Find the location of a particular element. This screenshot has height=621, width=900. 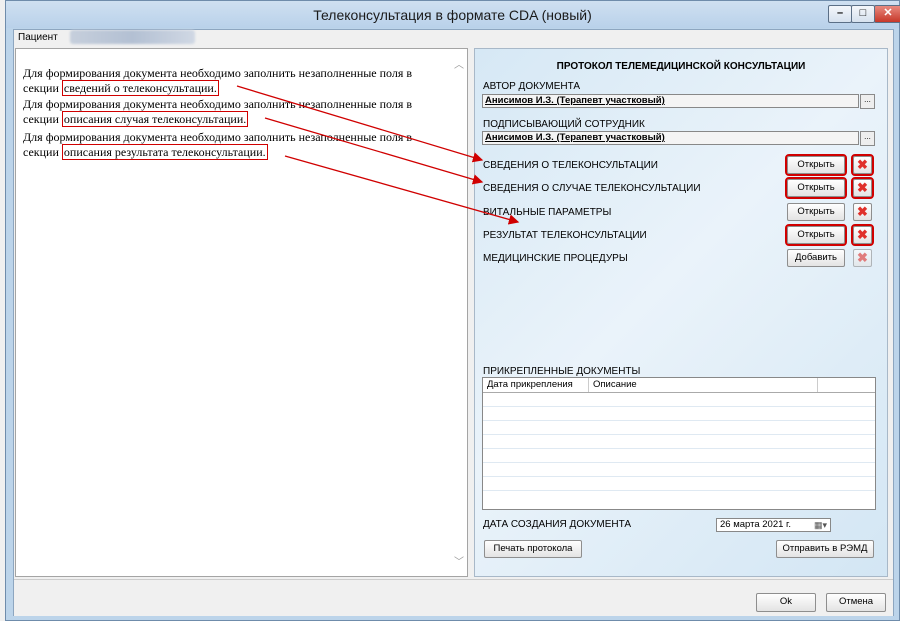

arrow-to-result is located at coordinates (402, 190).